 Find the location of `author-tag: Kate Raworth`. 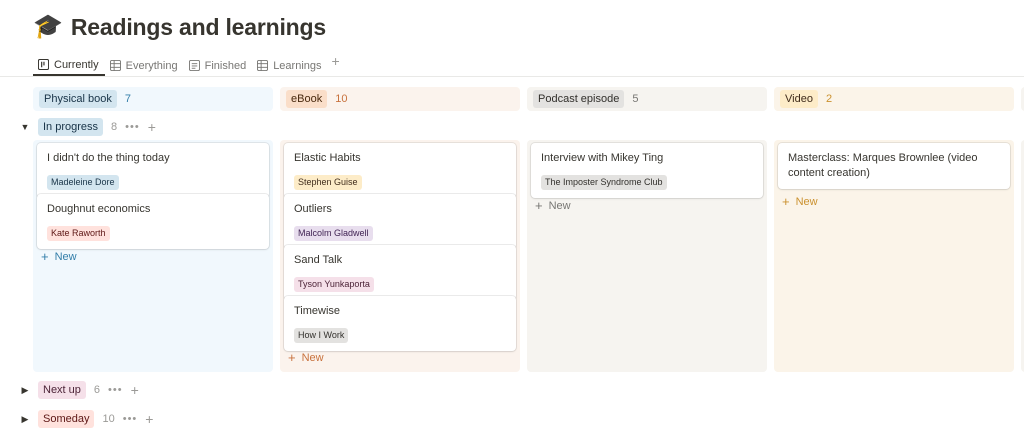

author-tag: Kate Raworth is located at coordinates (78, 233).